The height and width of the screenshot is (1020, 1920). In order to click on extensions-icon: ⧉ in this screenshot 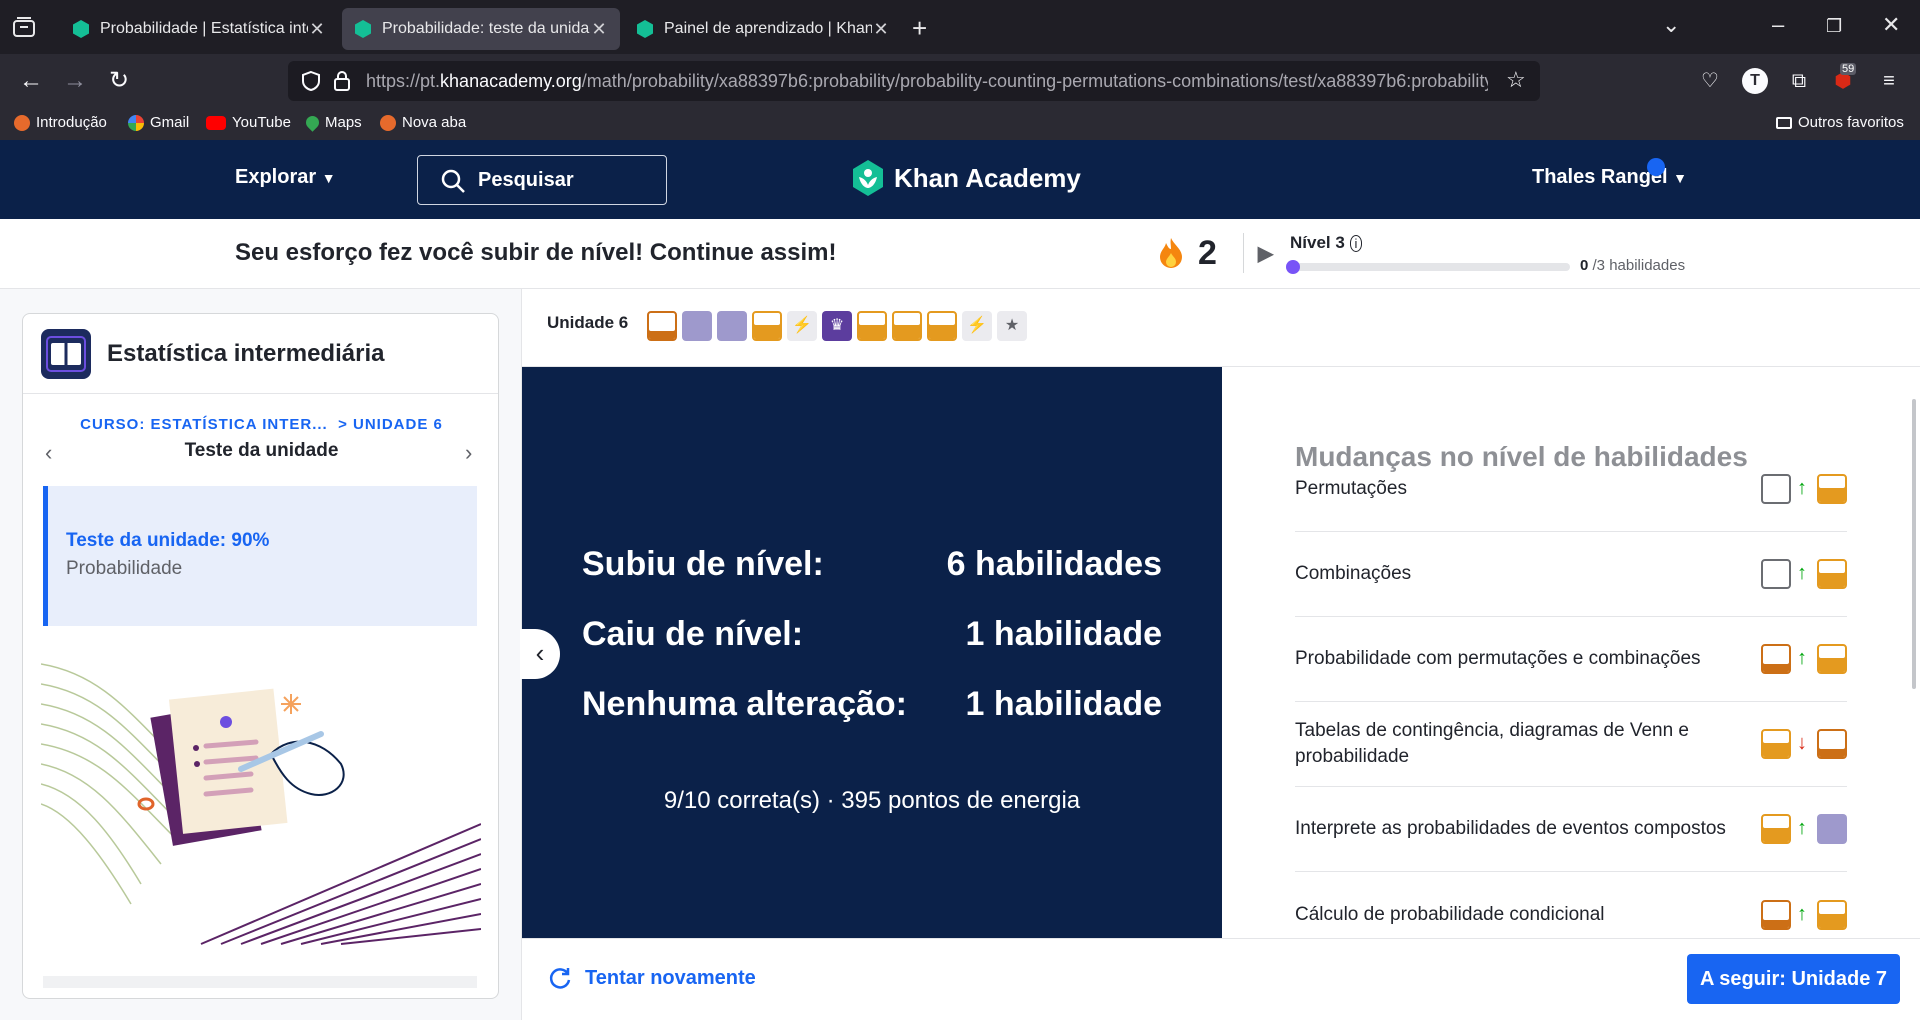, I will do `click(1799, 81)`.